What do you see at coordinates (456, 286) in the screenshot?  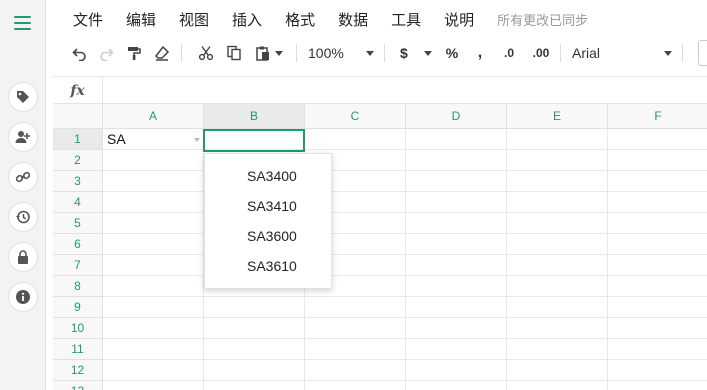 I see `cell-d8` at bounding box center [456, 286].